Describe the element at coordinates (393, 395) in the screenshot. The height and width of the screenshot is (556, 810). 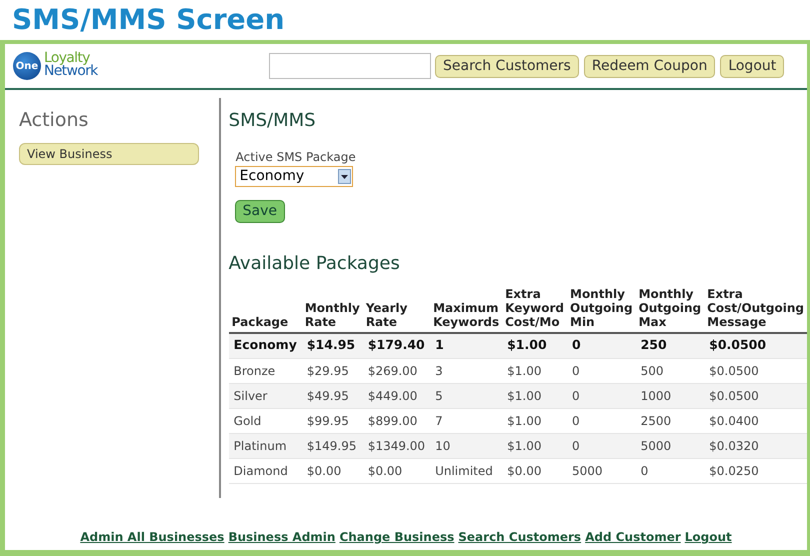
I see `table-cell: $449.00` at that location.